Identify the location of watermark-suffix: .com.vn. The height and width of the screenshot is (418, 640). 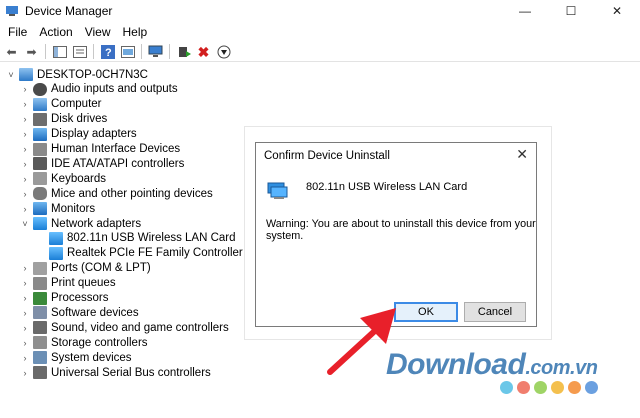
(561, 368).